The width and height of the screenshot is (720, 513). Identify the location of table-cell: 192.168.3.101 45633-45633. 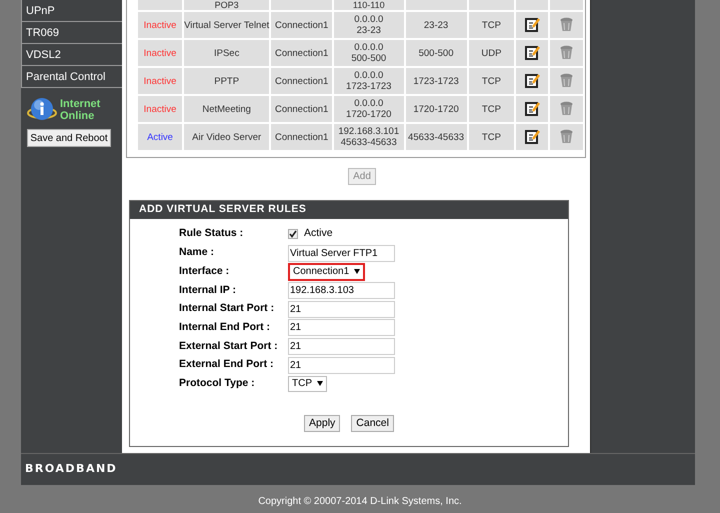
(369, 137).